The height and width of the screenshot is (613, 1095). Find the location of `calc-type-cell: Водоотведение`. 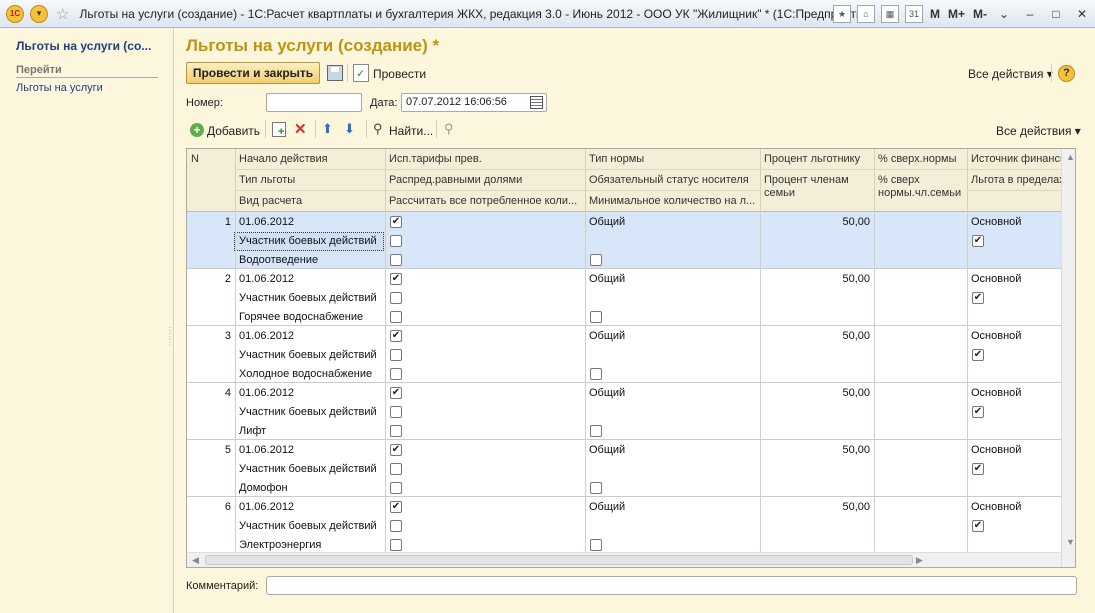

calc-type-cell: Водоотведение is located at coordinates (310, 260).